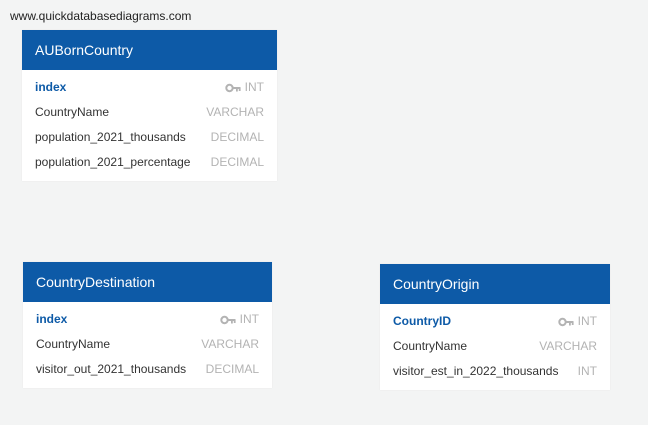 This screenshot has width=648, height=425. I want to click on site-watermark: www.quickdatabasediagrams.com, so click(101, 16).